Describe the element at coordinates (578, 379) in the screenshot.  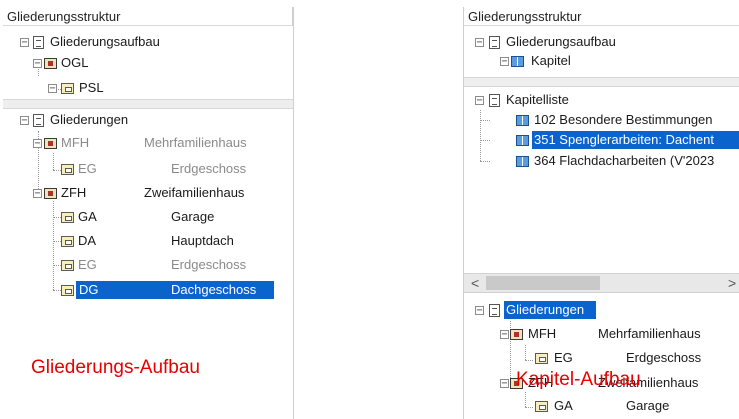
I see `caption-kapitel-aufbau: Kapitel-Aufbau` at that location.